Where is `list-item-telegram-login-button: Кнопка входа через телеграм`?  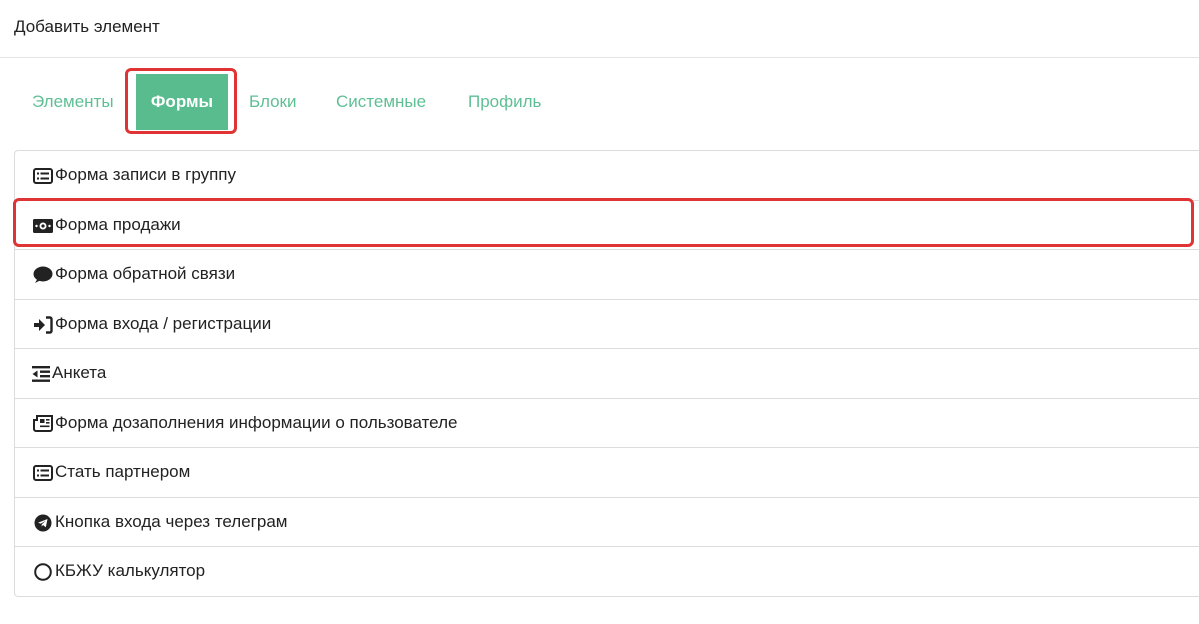 list-item-telegram-login-button: Кнопка входа через телеграм is located at coordinates (607, 522).